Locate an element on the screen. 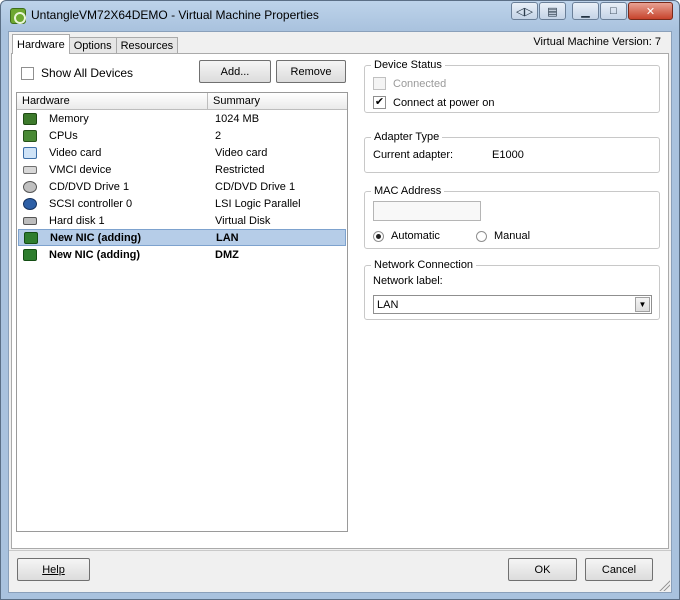 Image resolution: width=680 pixels, height=600 pixels. tab-resources: Resources is located at coordinates (147, 45).